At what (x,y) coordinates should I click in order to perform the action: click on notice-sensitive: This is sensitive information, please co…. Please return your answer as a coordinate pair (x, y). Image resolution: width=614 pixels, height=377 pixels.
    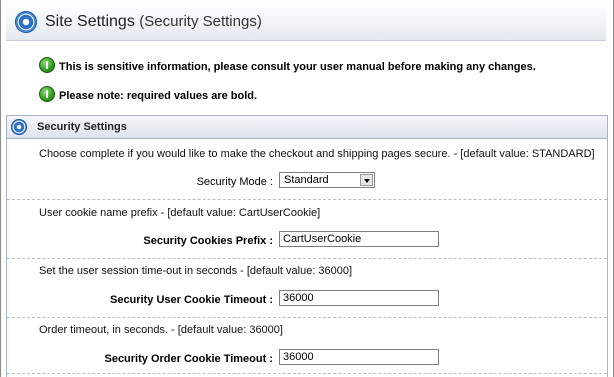
    Looking at the image, I should click on (287, 65).